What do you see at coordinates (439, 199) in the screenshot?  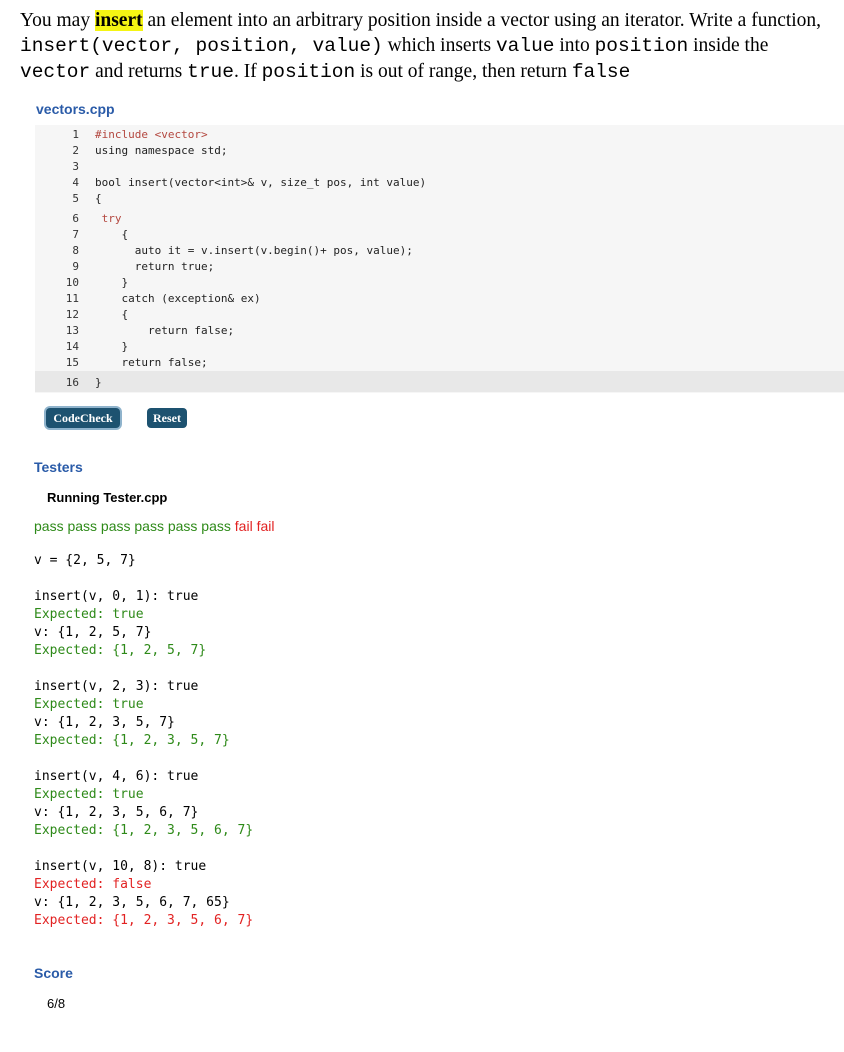 I see `code-line: 5{` at bounding box center [439, 199].